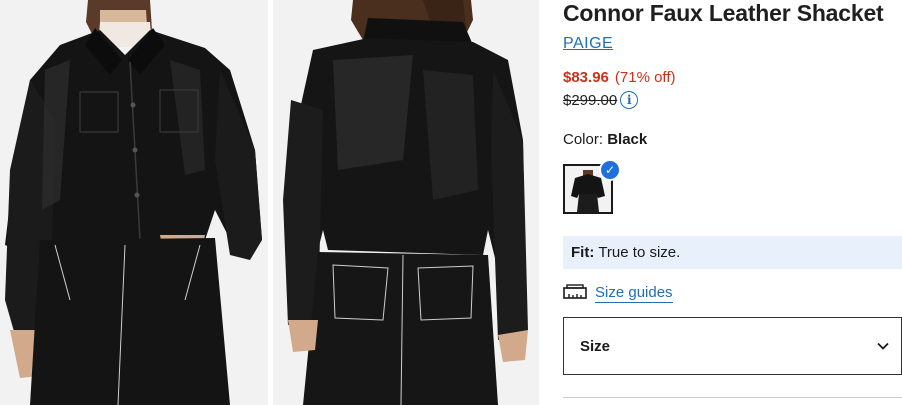  Describe the element at coordinates (732, 346) in the screenshot. I see `size-dropdown: Size` at that location.